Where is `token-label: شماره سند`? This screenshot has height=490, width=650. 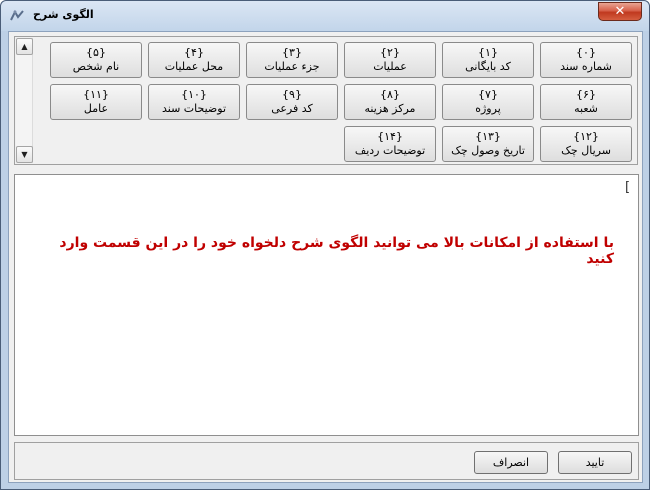 token-label: شماره سند is located at coordinates (586, 66).